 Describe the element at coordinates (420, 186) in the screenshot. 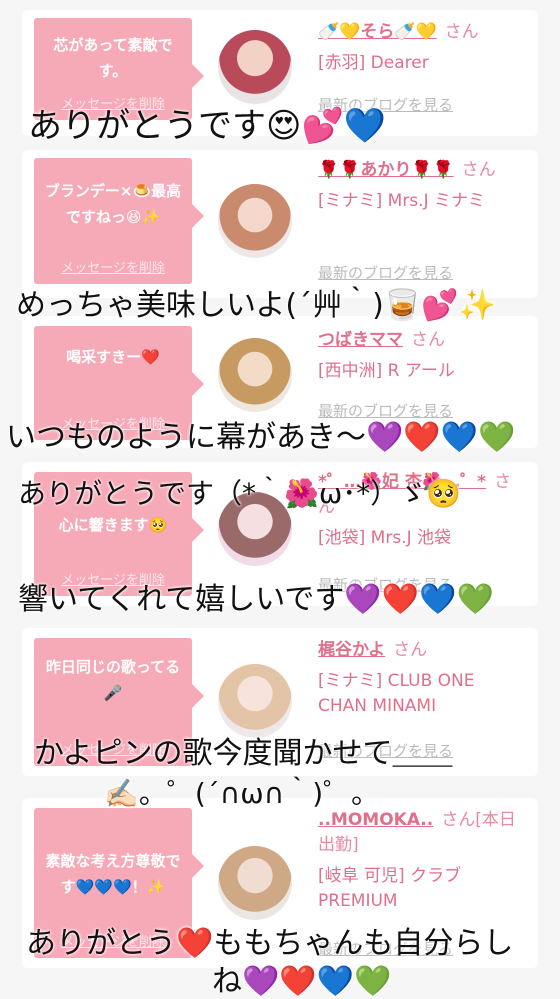

I see `sender-info: 🌹🌹あかり🌹🌹 さん [ミナミ] Mrs.J ミナミ` at that location.